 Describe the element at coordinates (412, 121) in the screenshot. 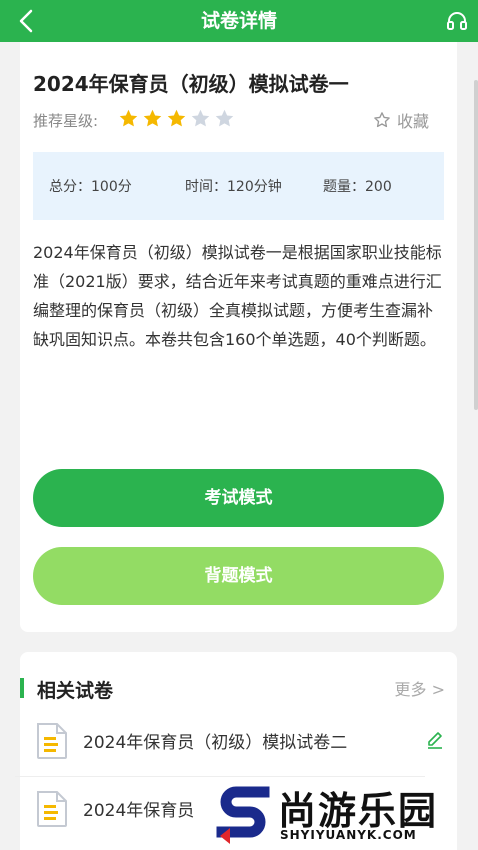

I see `favorite-label: 收藏` at that location.